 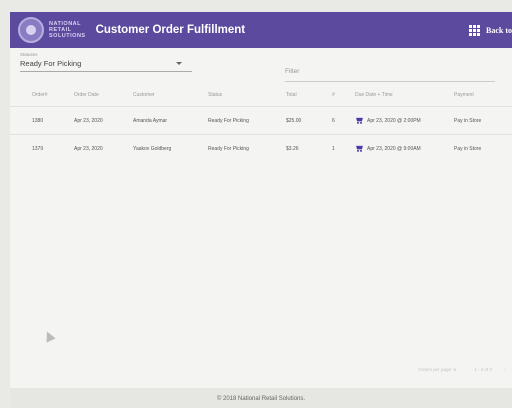 What do you see at coordinates (170, 30) in the screenshot?
I see `page-title: Customer Order Fulfillment` at bounding box center [170, 30].